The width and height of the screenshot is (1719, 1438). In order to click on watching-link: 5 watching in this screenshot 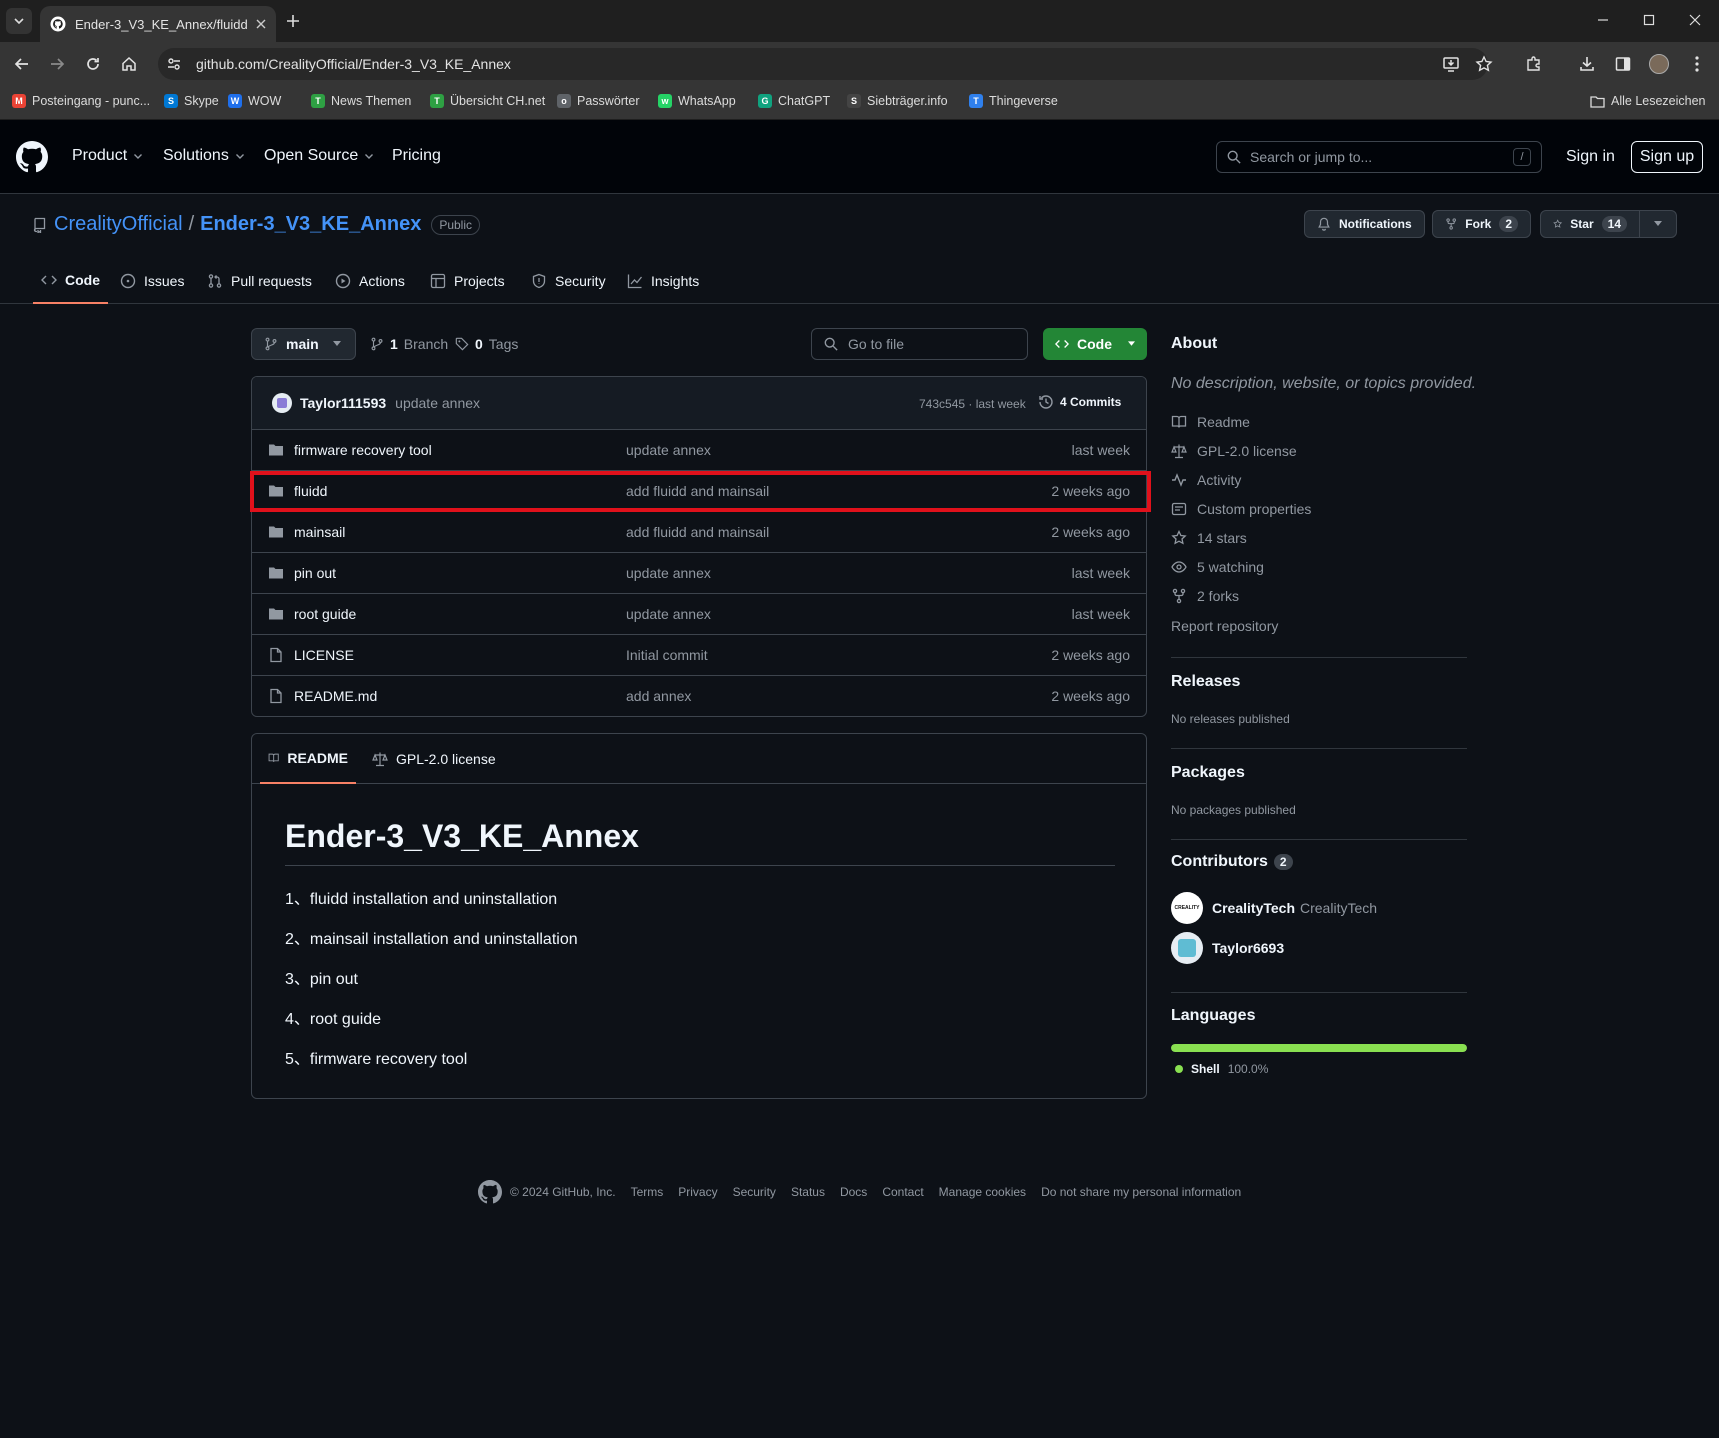, I will do `click(1217, 567)`.